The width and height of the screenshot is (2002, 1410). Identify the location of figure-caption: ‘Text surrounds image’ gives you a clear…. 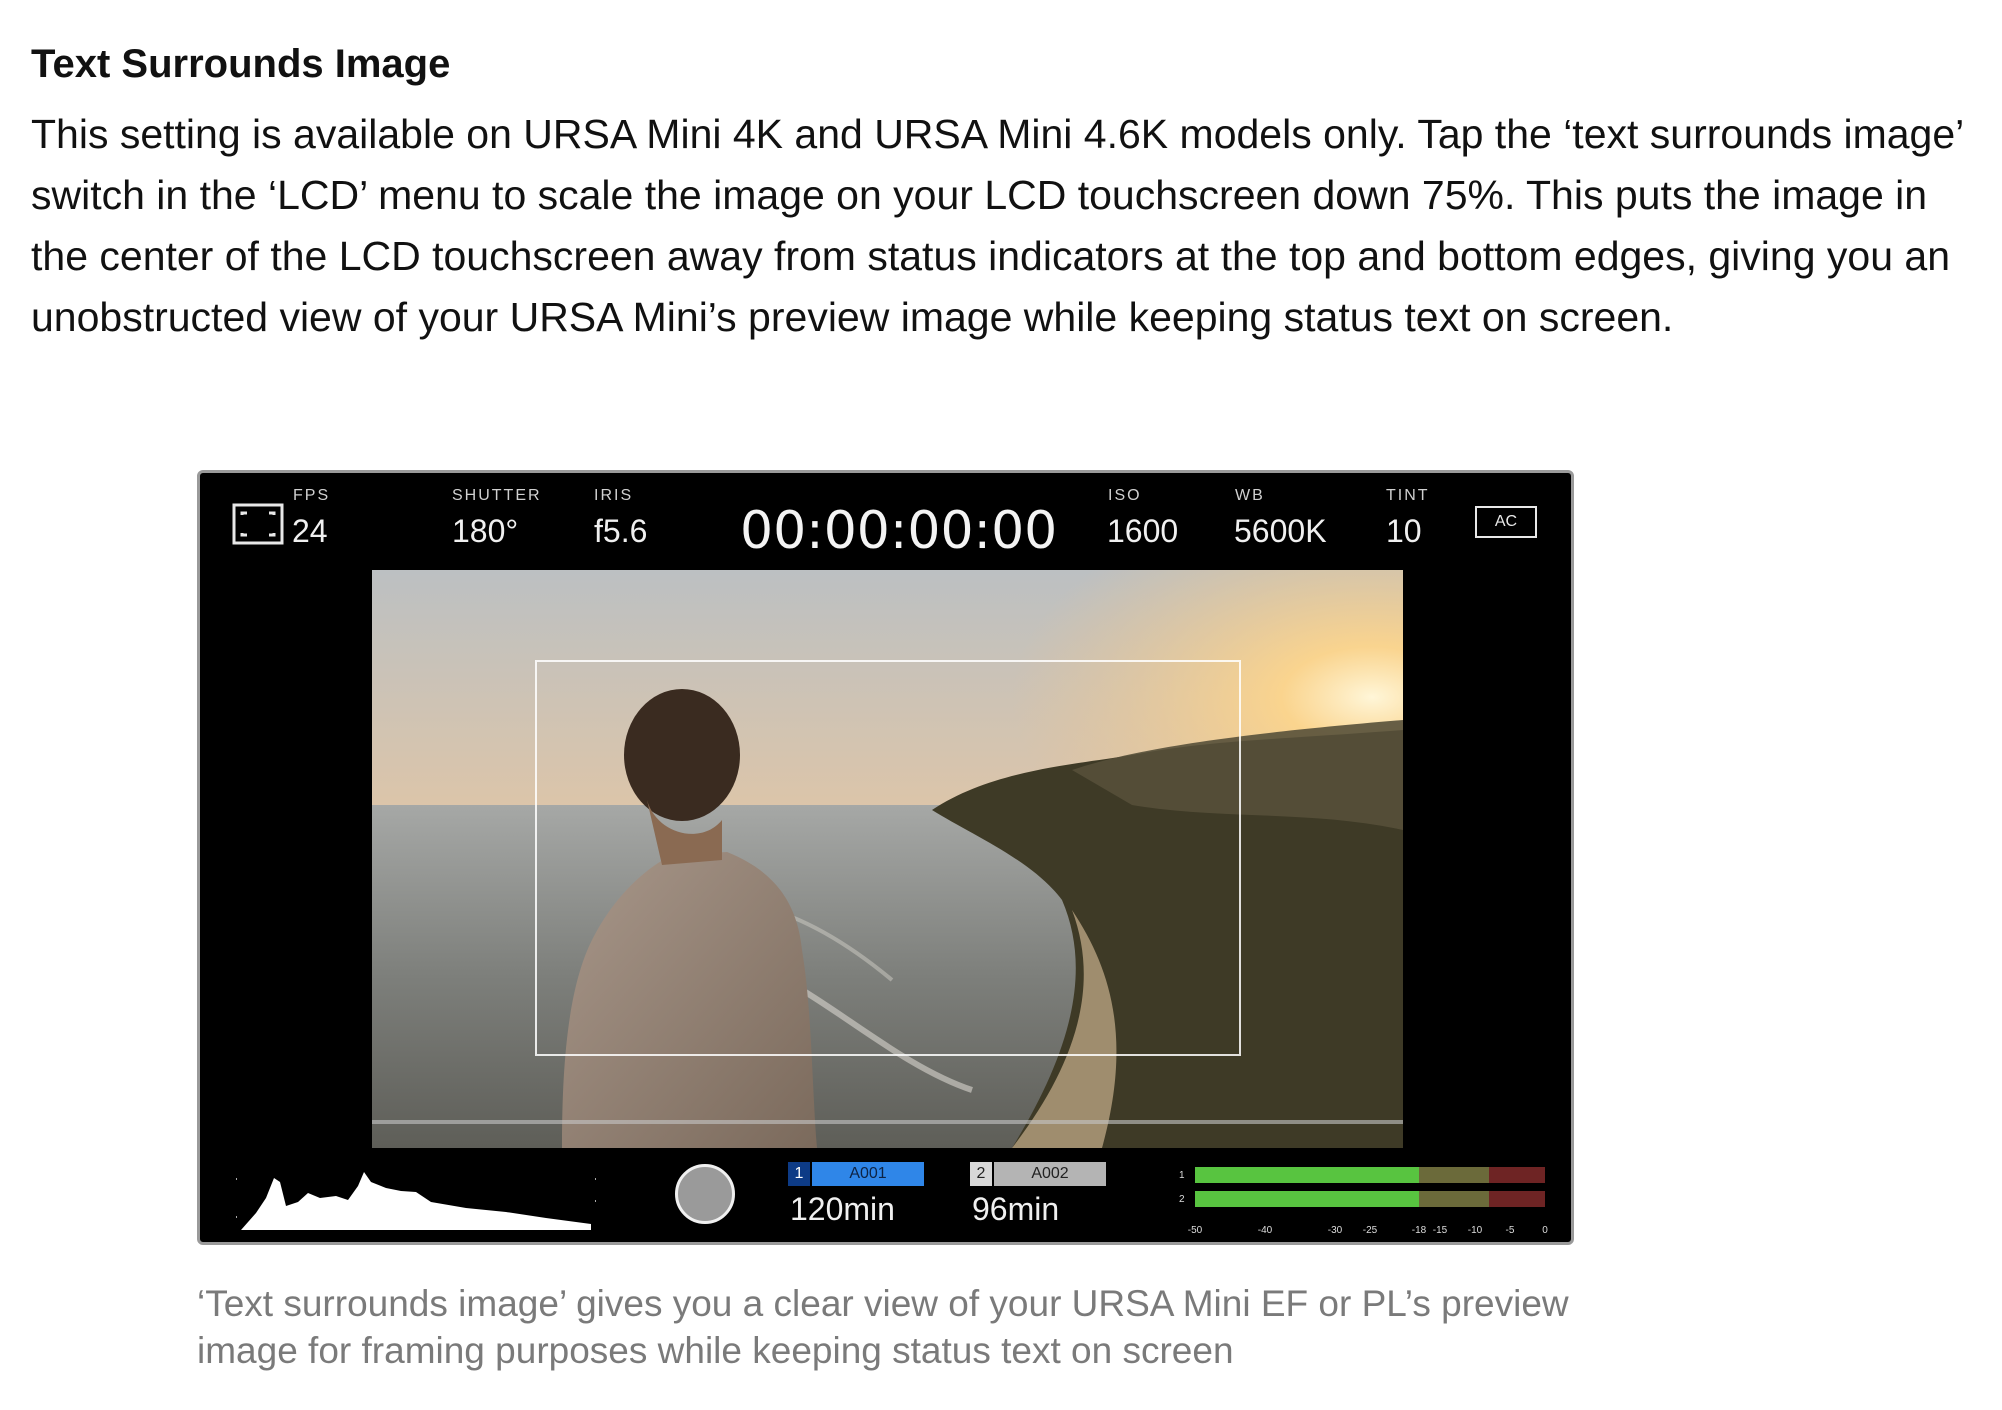
(883, 1327).